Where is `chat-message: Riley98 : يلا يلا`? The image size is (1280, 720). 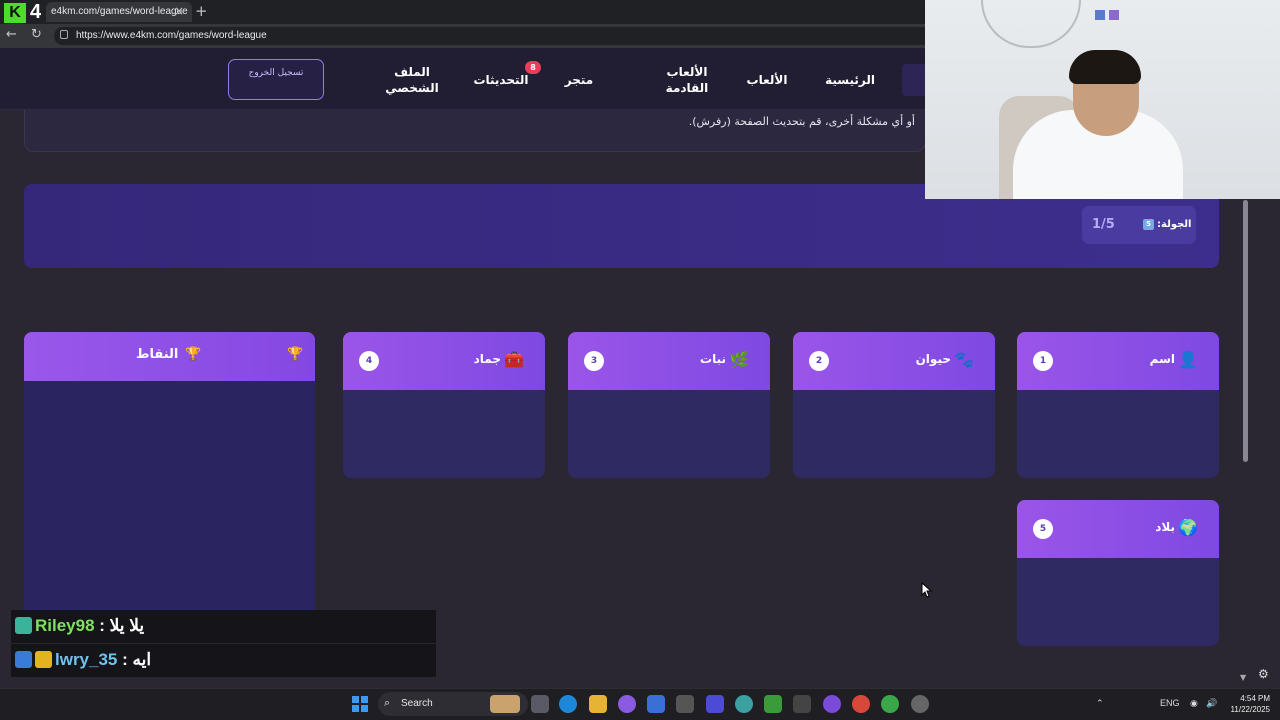 chat-message: Riley98 : يلا يلا is located at coordinates (223, 626).